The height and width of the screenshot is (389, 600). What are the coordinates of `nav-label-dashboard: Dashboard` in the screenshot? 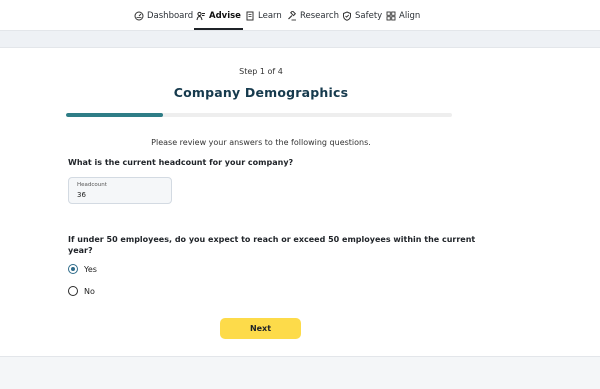 It's located at (170, 15).